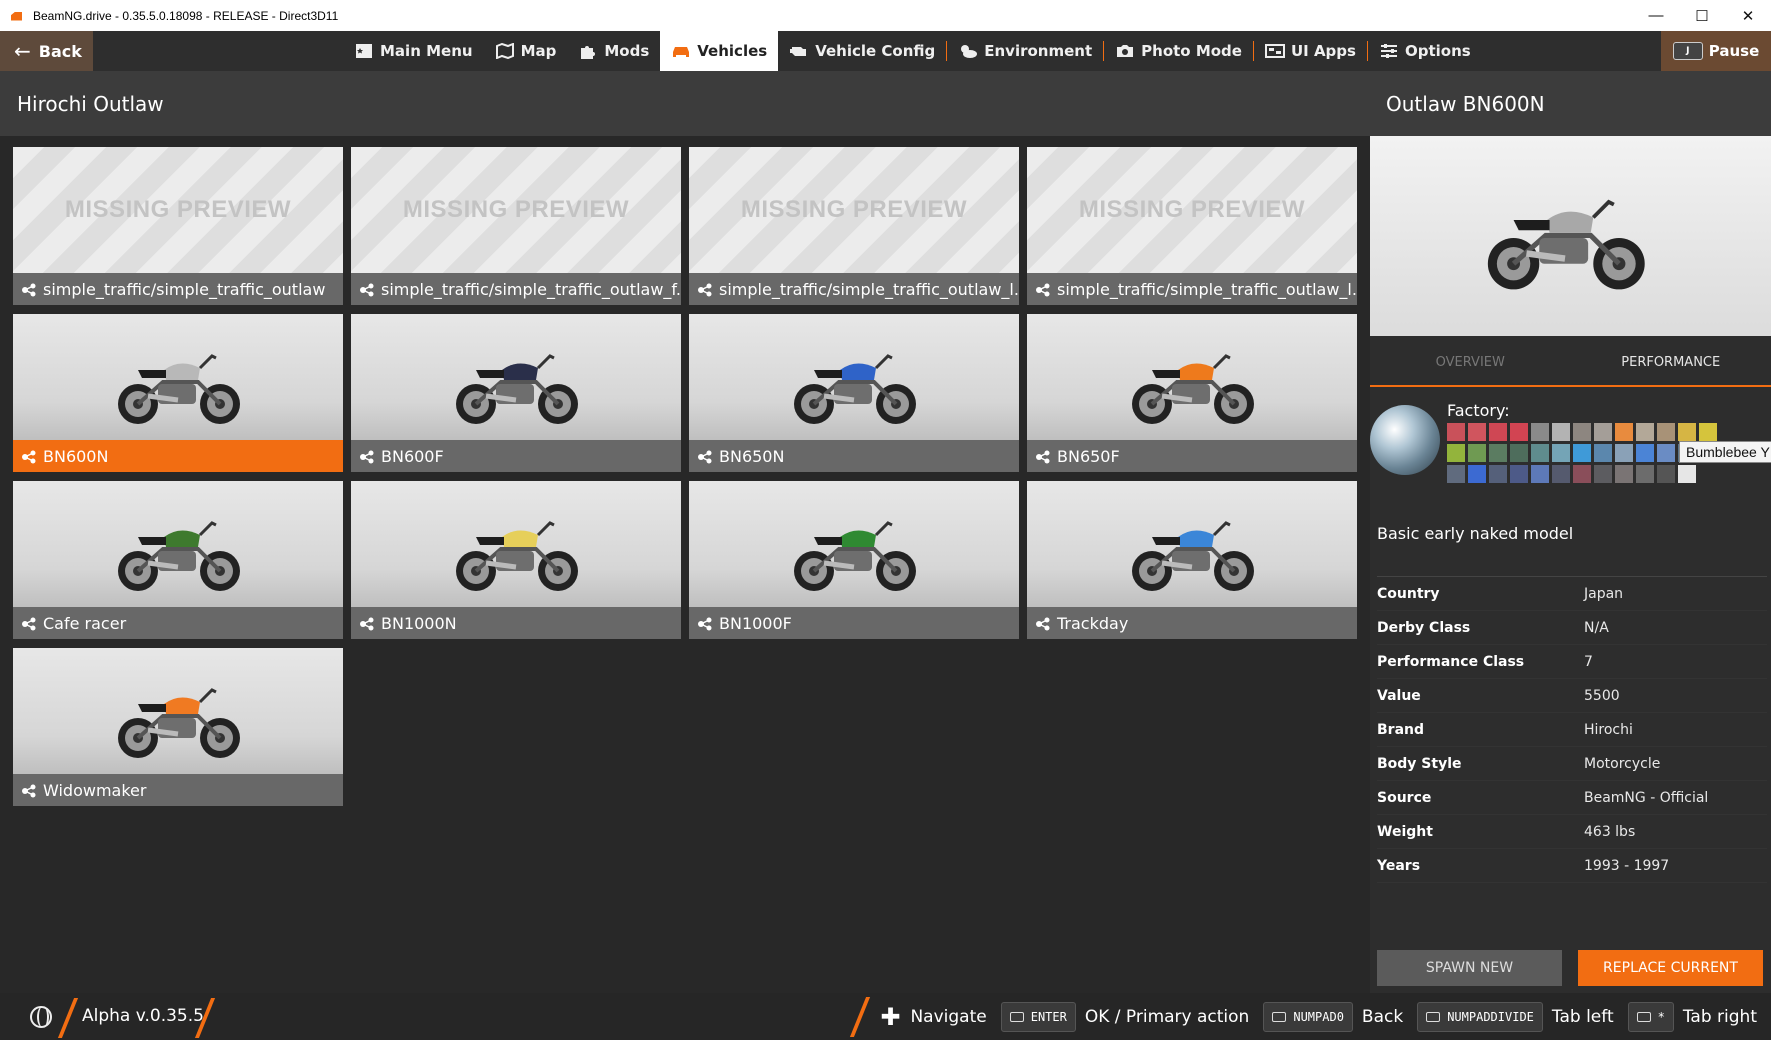 The height and width of the screenshot is (1040, 1771). What do you see at coordinates (1382, 1016) in the screenshot?
I see `hint-action-label: Back` at bounding box center [1382, 1016].